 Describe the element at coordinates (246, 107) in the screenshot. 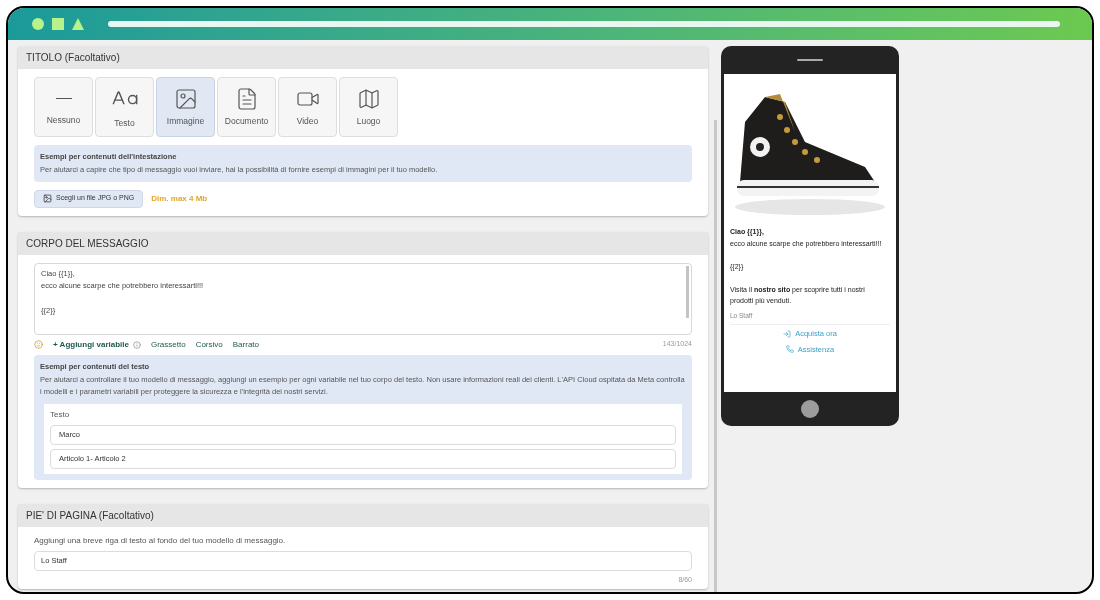

I see `header-type-option: Documento` at that location.